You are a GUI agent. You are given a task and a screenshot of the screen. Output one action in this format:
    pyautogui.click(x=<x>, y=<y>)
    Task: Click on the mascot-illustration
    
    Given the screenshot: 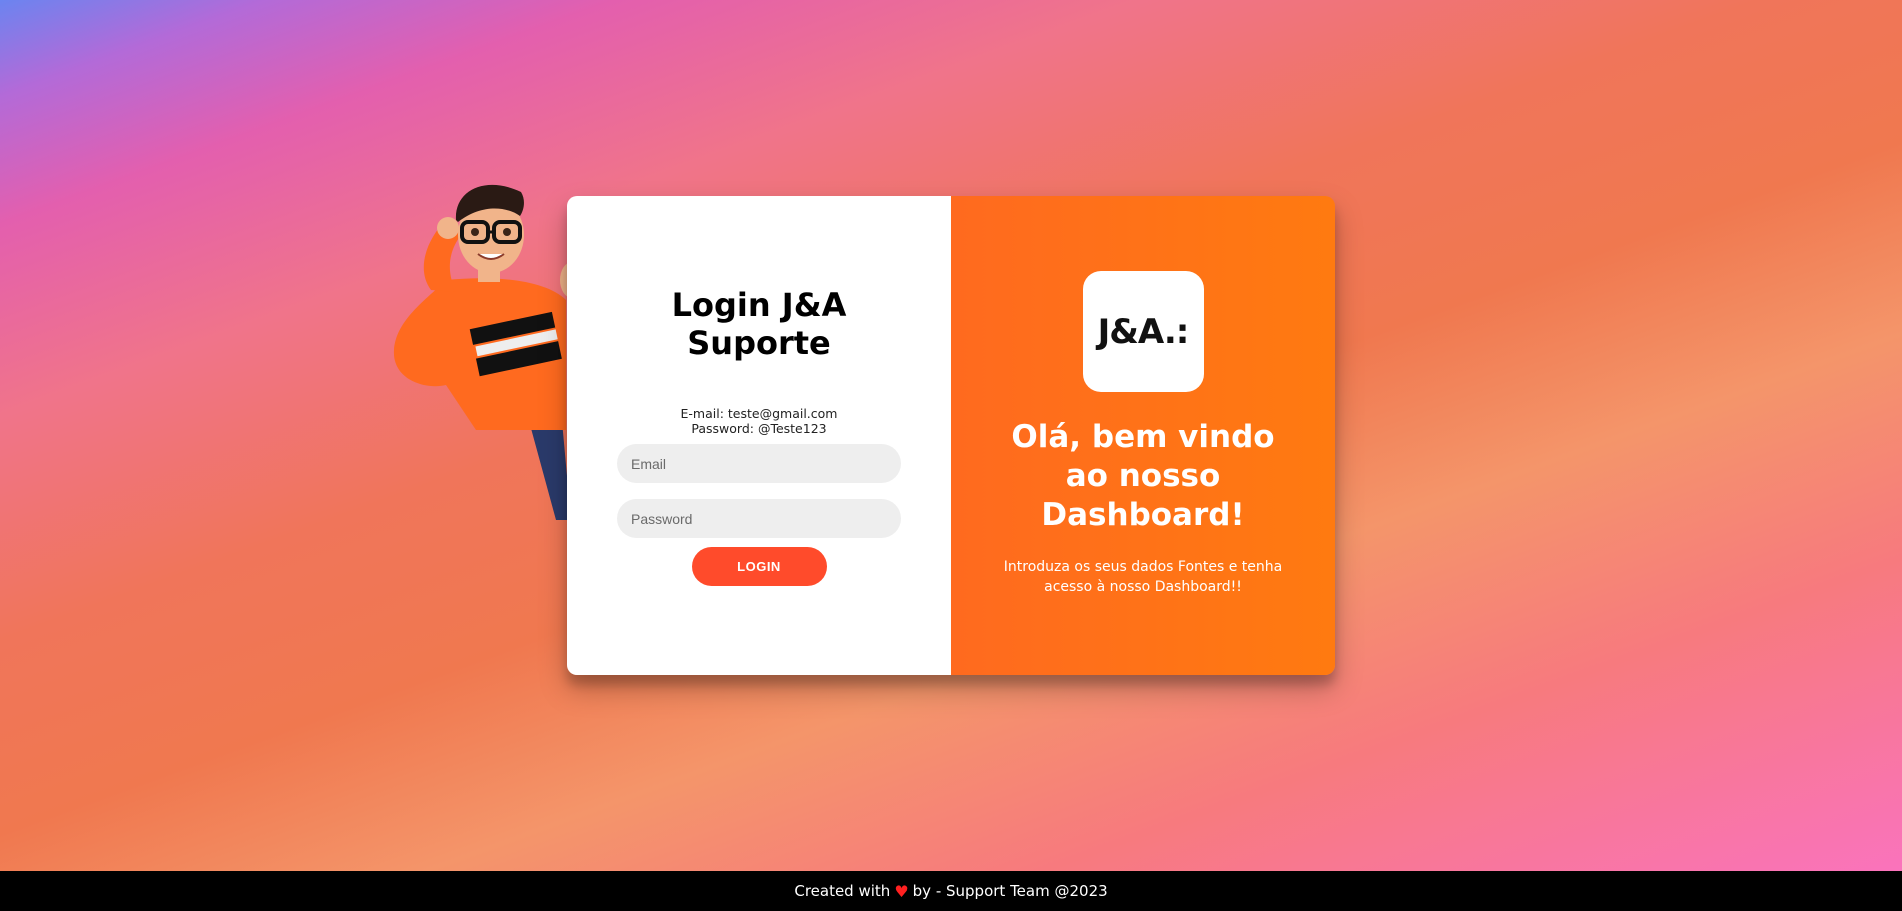 What is the action you would take?
    pyautogui.click(x=486, y=360)
    